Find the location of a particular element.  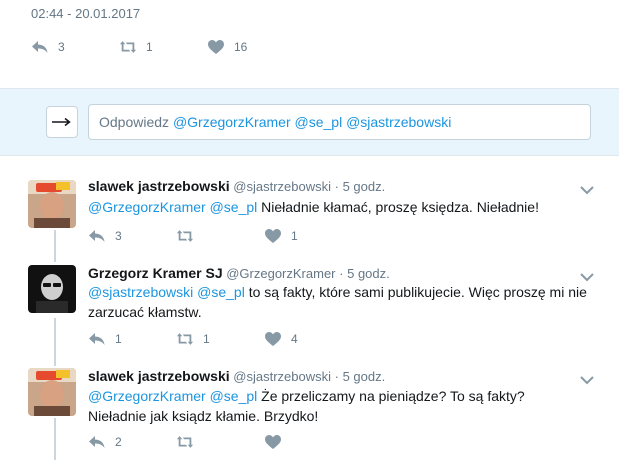

reply-arrow-button is located at coordinates (62, 122).